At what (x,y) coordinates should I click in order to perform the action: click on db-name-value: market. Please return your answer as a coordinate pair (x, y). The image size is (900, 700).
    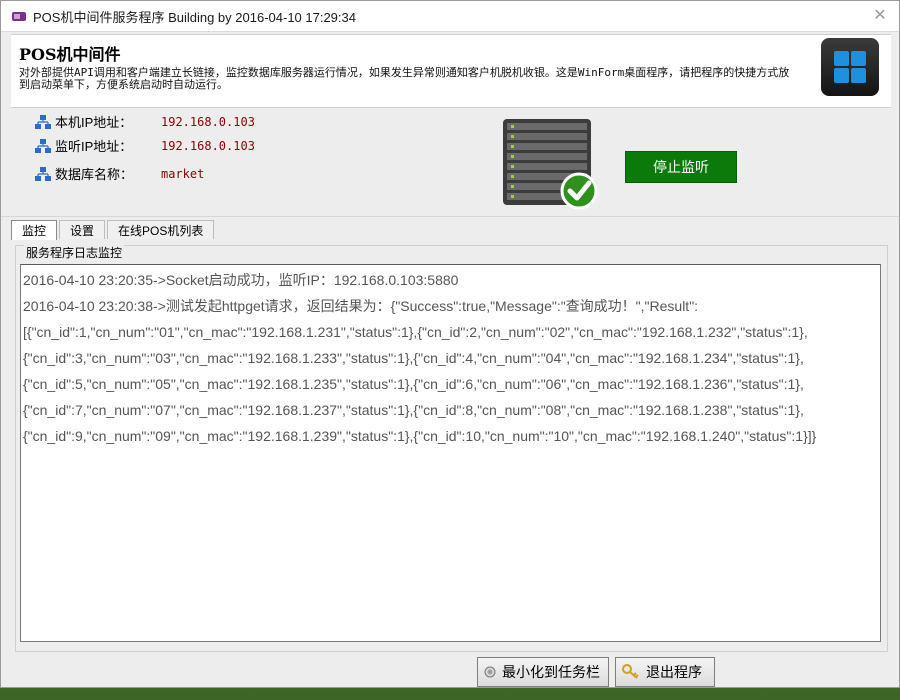
    Looking at the image, I should click on (183, 173).